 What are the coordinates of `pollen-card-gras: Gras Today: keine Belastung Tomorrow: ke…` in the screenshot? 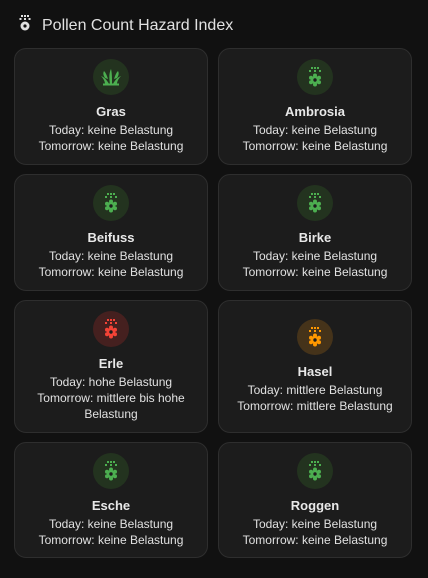 It's located at (111, 106).